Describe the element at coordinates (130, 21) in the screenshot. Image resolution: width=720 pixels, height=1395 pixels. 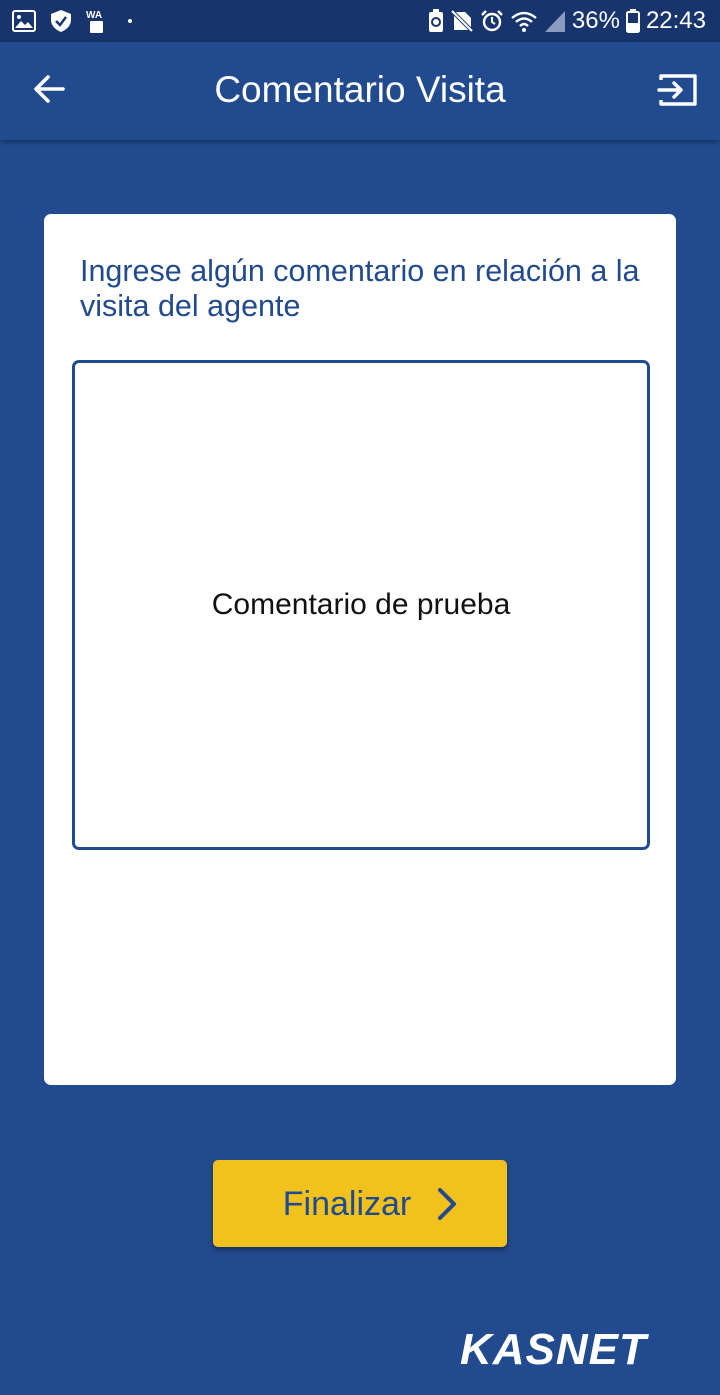
I see `notification-dot` at that location.